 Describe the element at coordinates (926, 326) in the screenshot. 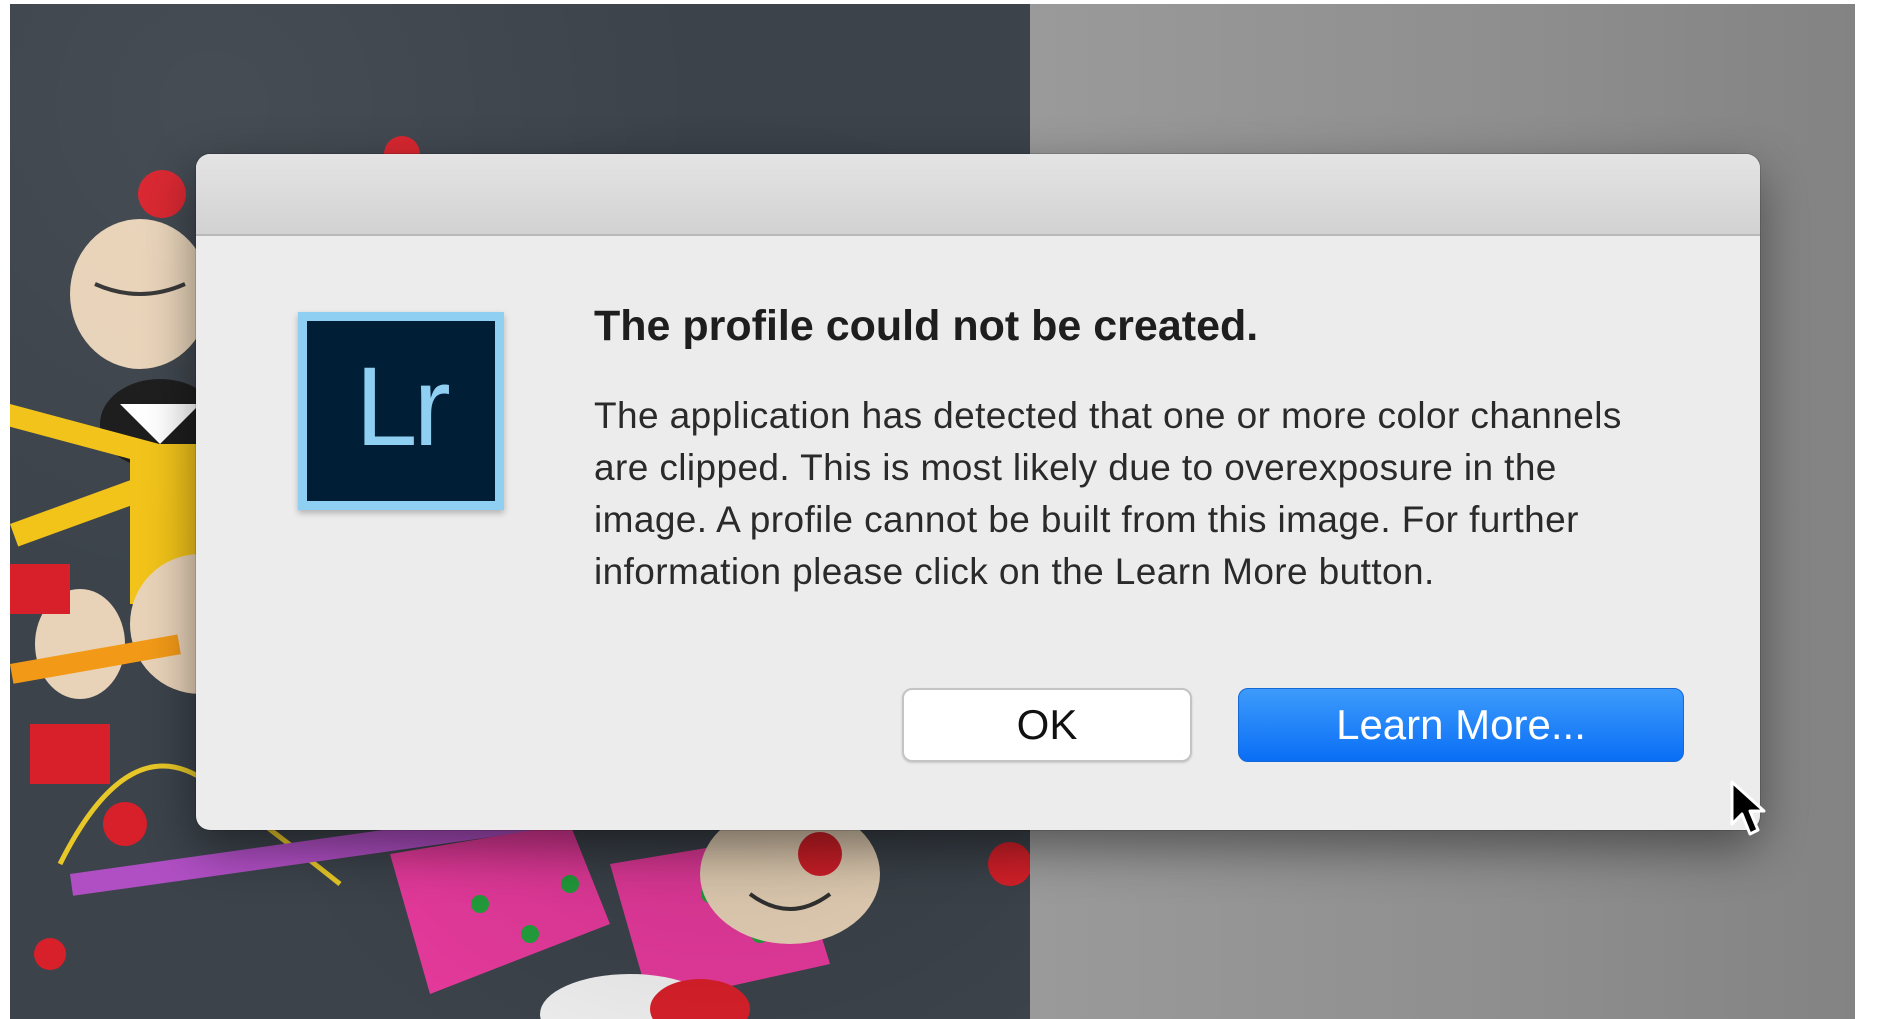

I see `dialog-title: The profile could not be created.` at that location.